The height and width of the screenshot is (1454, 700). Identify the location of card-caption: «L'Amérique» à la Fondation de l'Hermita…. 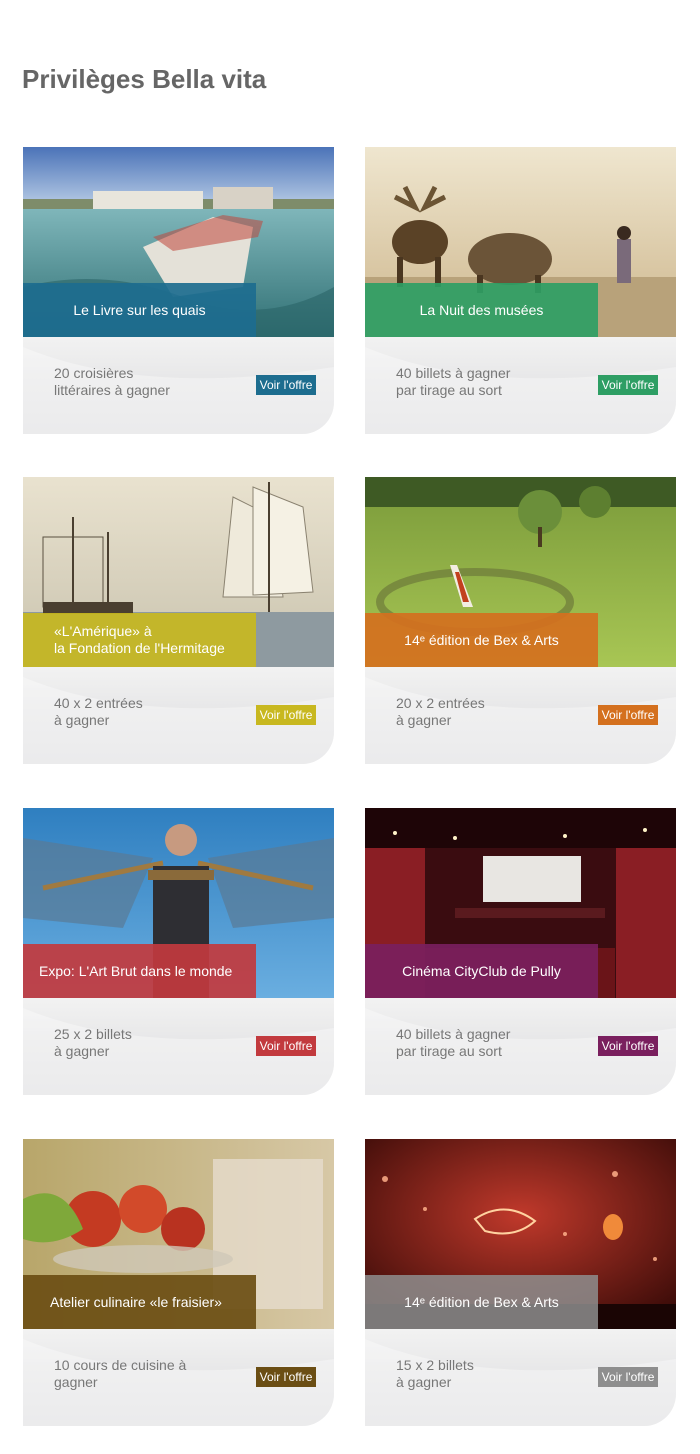
(139, 640).